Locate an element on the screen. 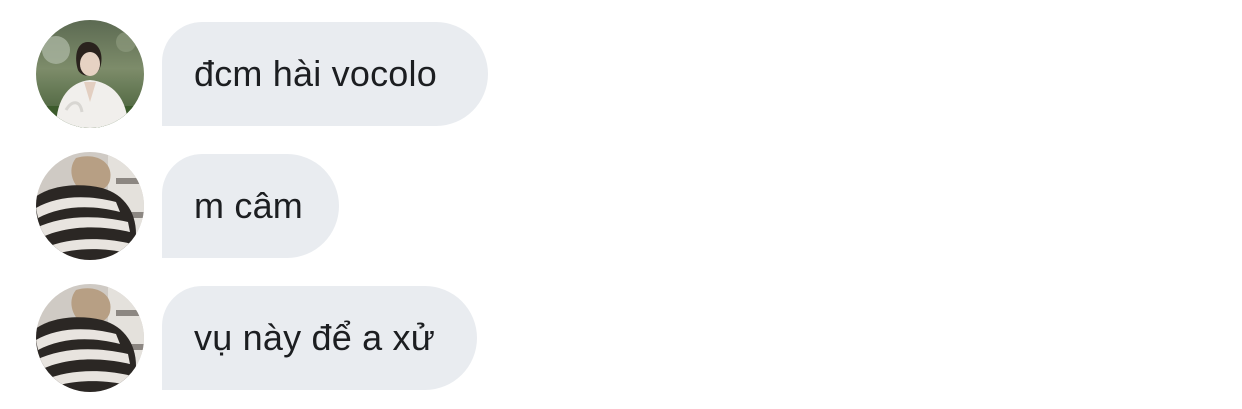 This screenshot has width=1242, height=409. message-bubble: đcm hài vocolo is located at coordinates (325, 74).